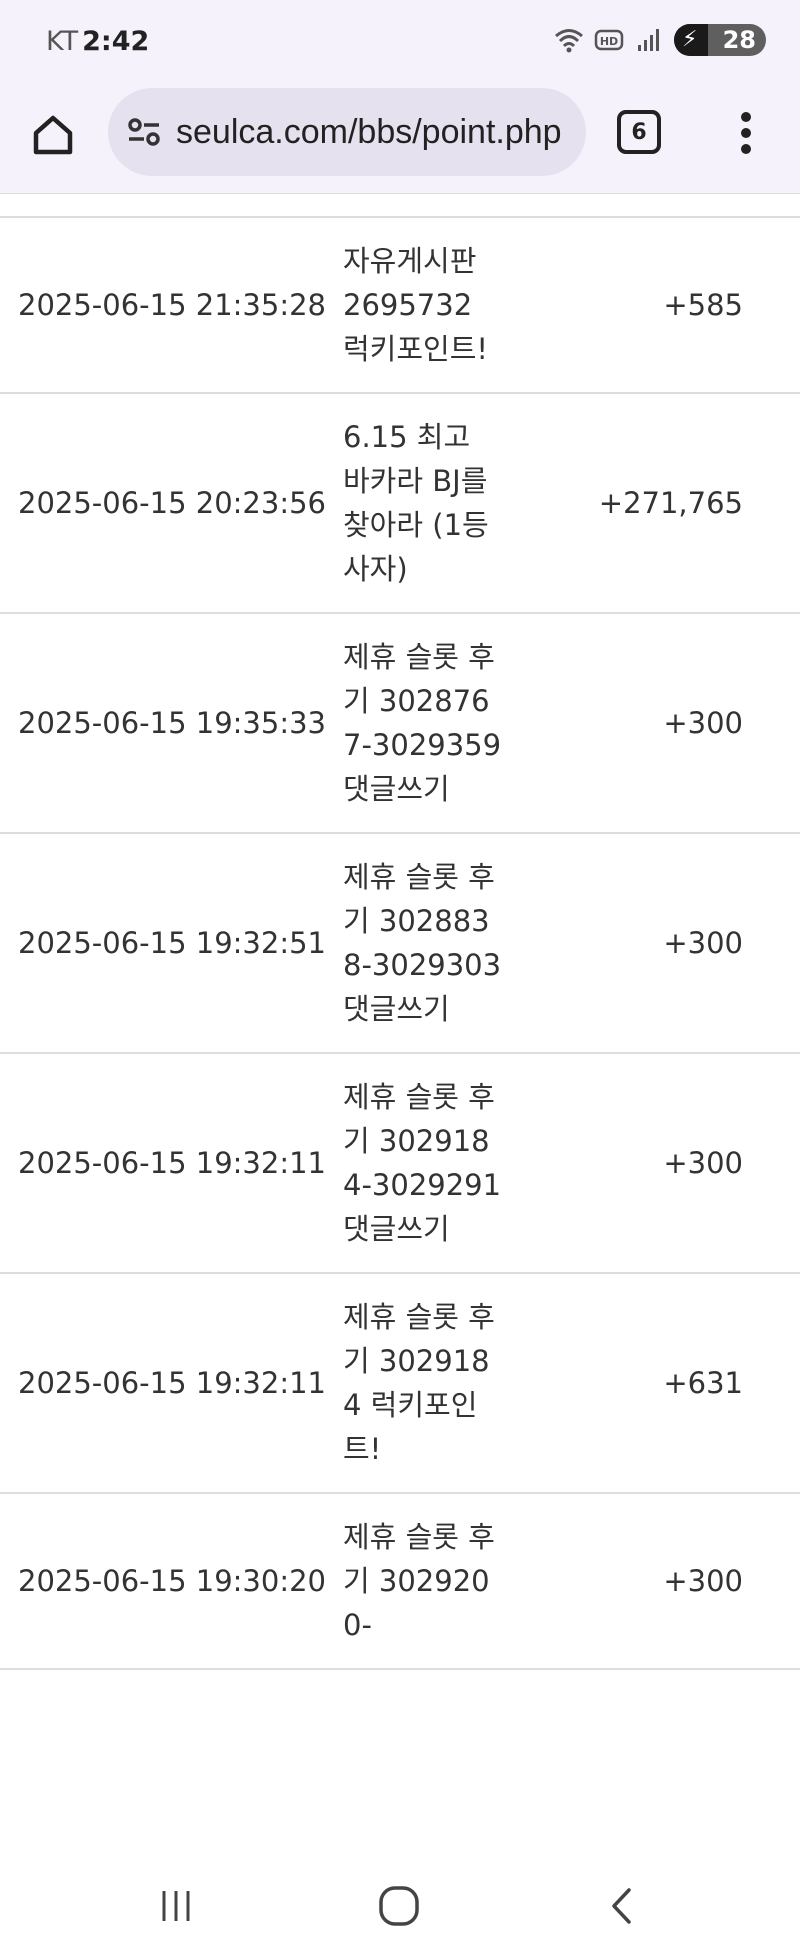  What do you see at coordinates (171, 503) in the screenshot?
I see `row-datetime: 2025-06-15 20:23:56` at bounding box center [171, 503].